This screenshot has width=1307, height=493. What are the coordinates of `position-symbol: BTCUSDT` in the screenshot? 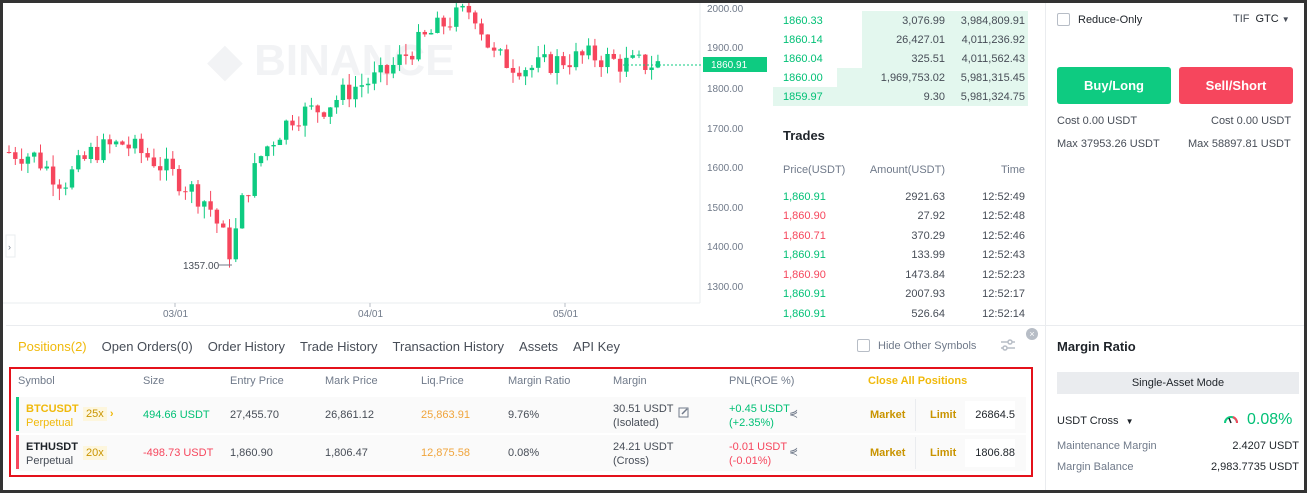 It's located at (52, 409).